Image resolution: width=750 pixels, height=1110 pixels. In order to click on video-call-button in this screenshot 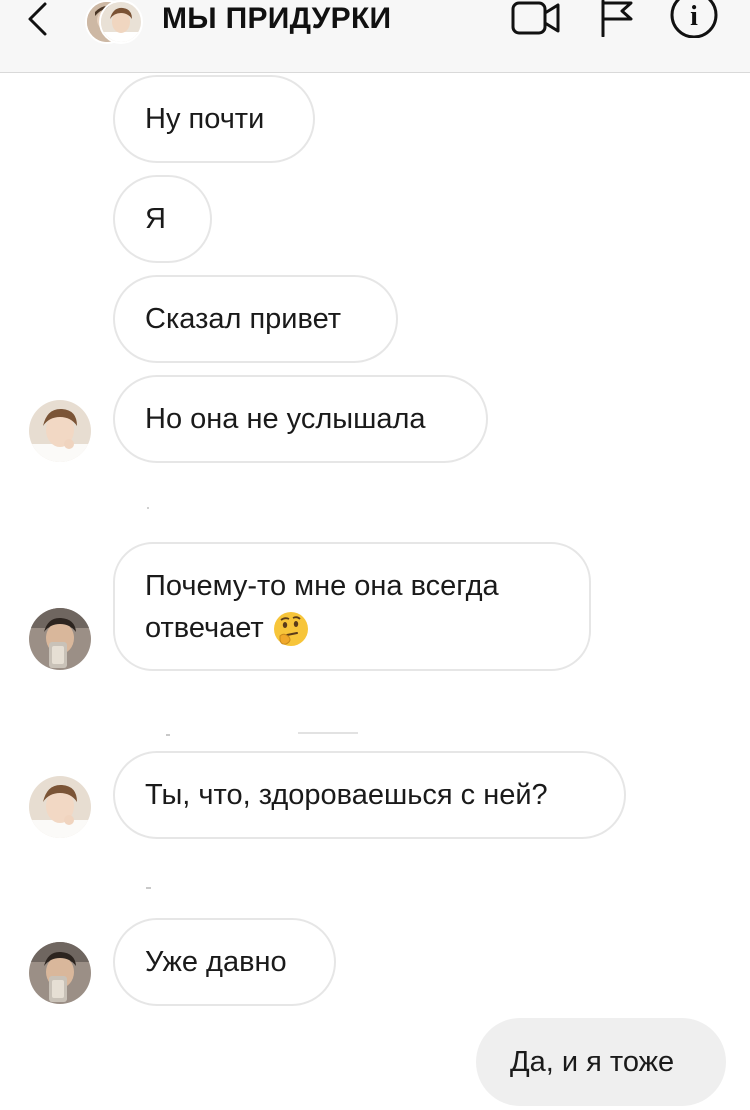, I will do `click(536, 19)`.